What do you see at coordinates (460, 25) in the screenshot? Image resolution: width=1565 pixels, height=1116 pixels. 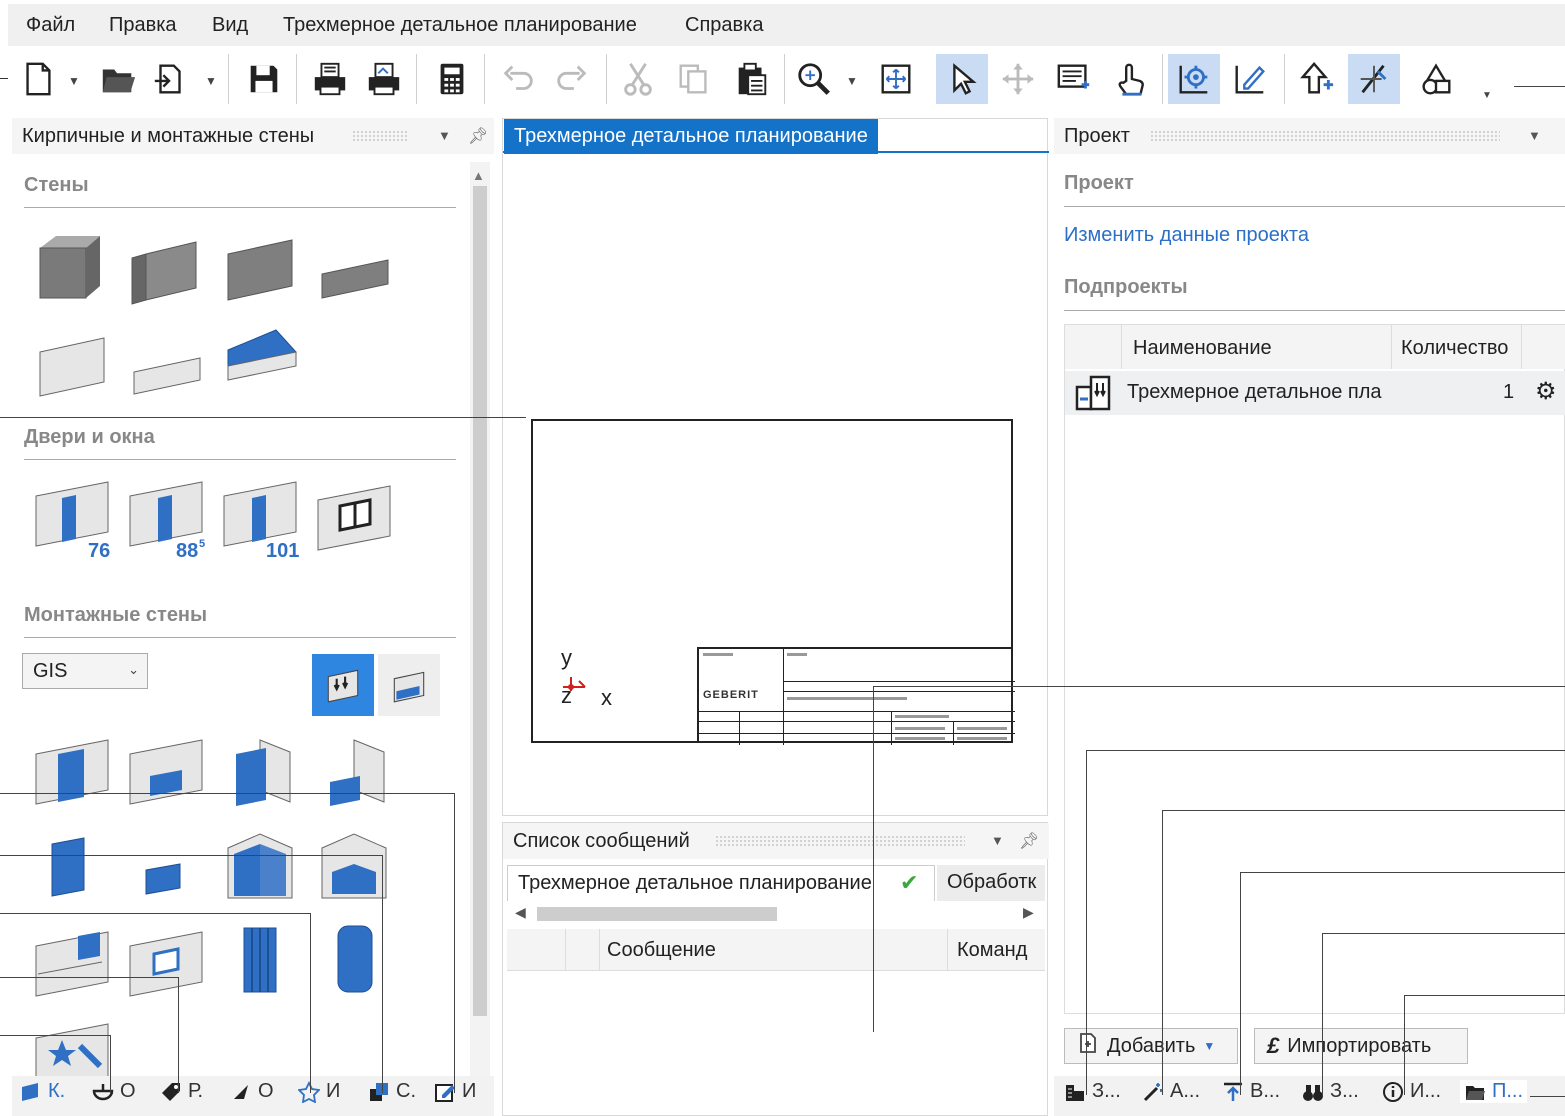 I see `menu-planning: Трехмерное детальное планирование` at bounding box center [460, 25].